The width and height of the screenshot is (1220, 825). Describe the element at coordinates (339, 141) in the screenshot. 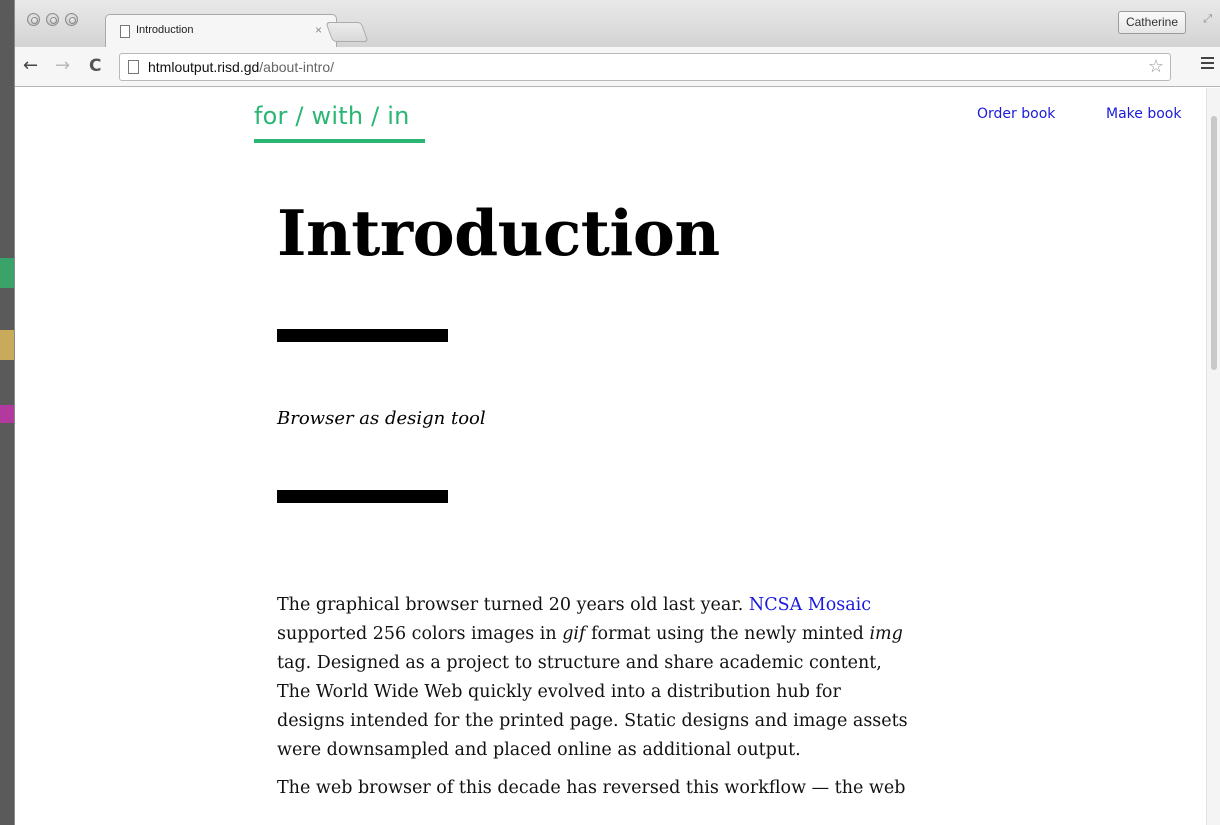

I see `logo-underline` at that location.